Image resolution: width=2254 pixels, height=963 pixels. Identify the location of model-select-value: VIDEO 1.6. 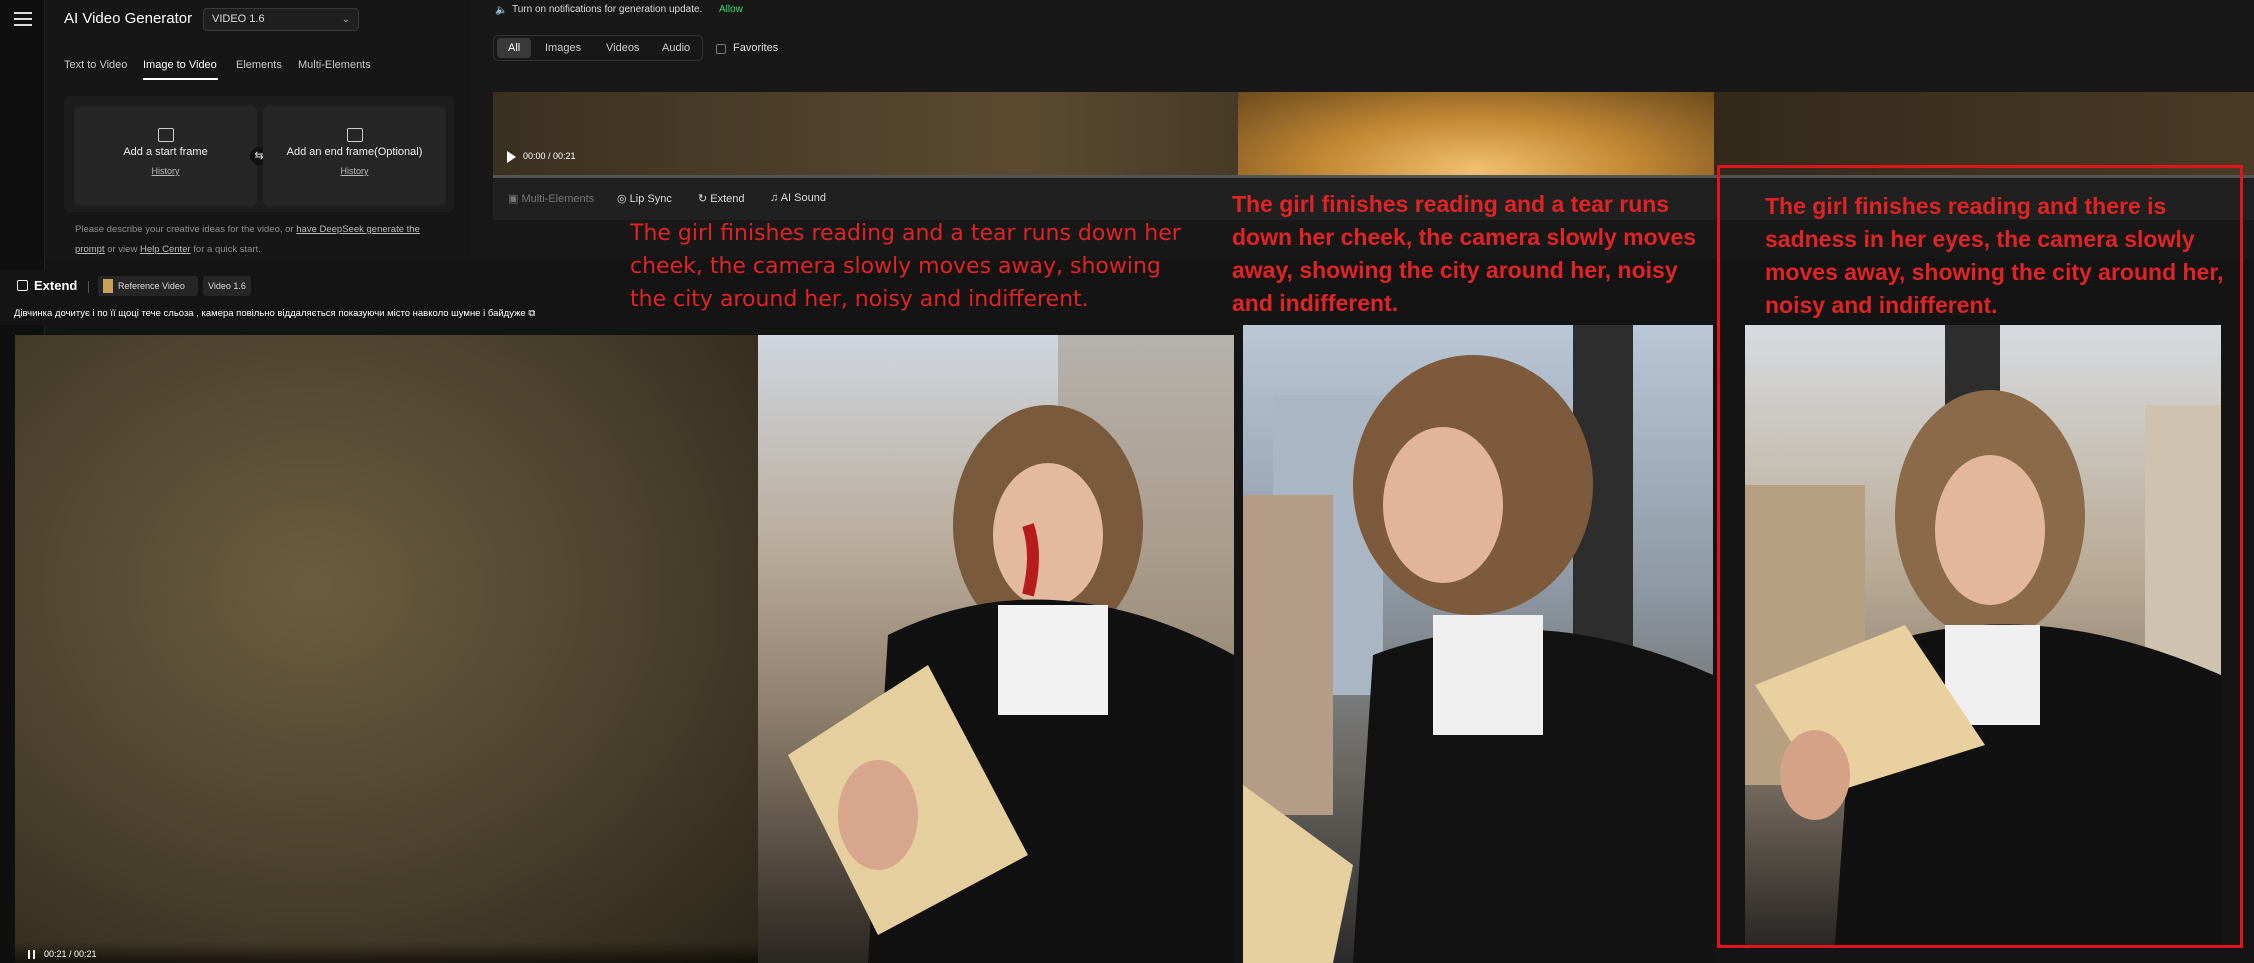
(238, 19).